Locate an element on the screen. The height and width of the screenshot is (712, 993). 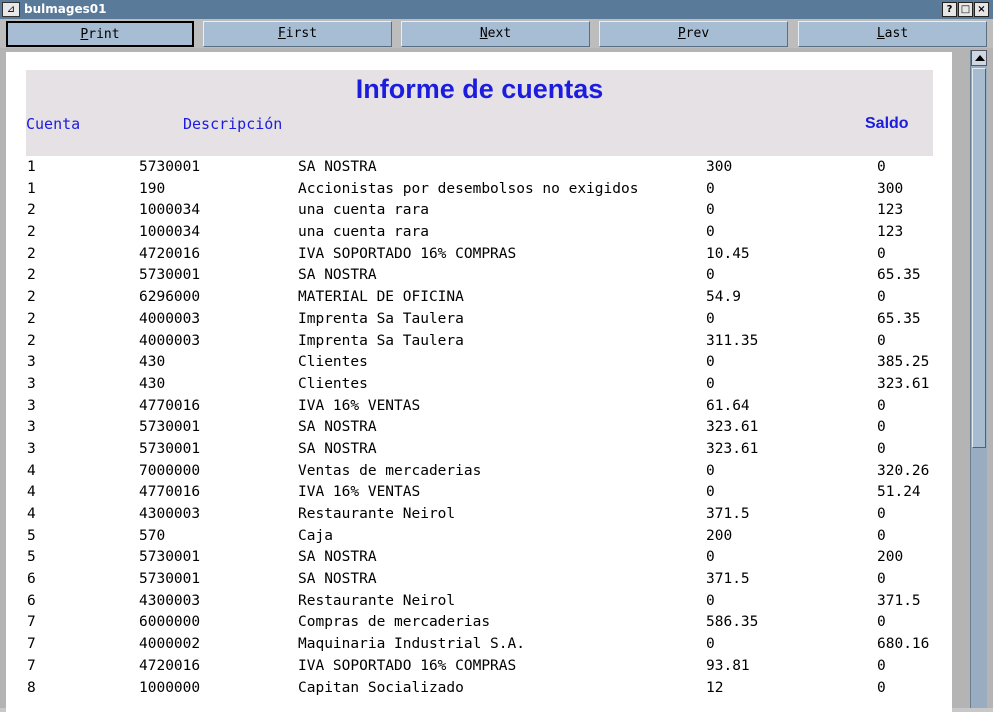
cell-subcuenta: 4300003 is located at coordinates (170, 514).